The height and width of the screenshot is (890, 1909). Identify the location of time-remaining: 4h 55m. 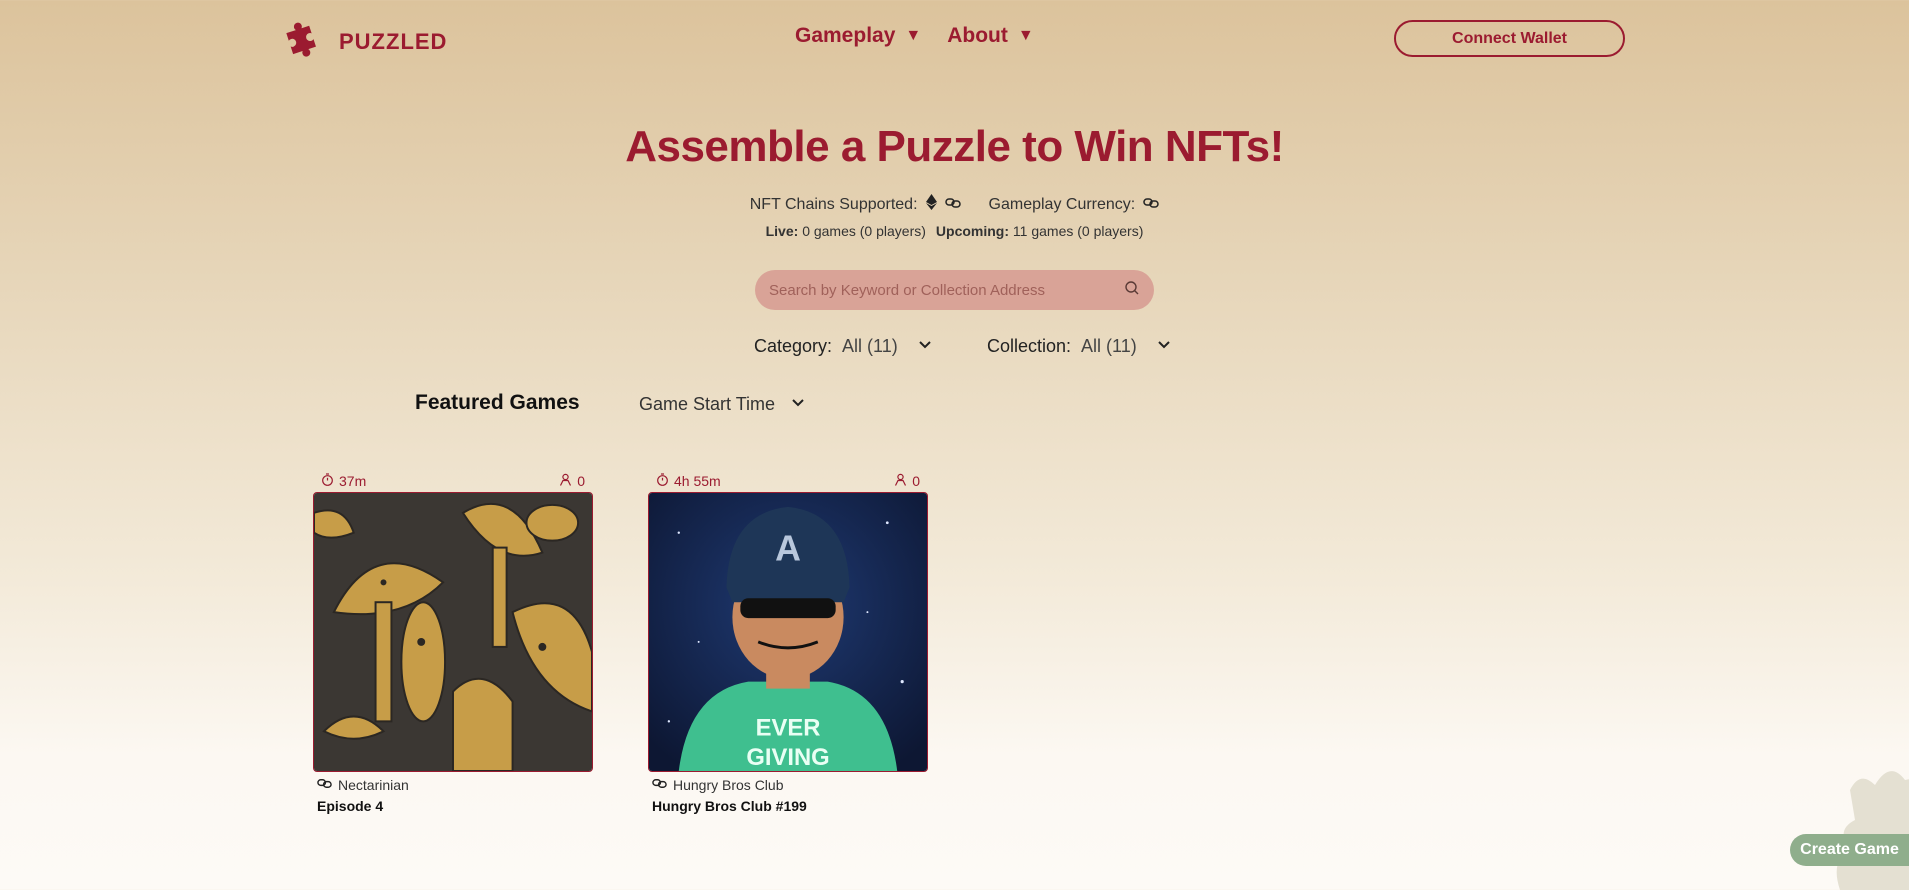
(688, 481).